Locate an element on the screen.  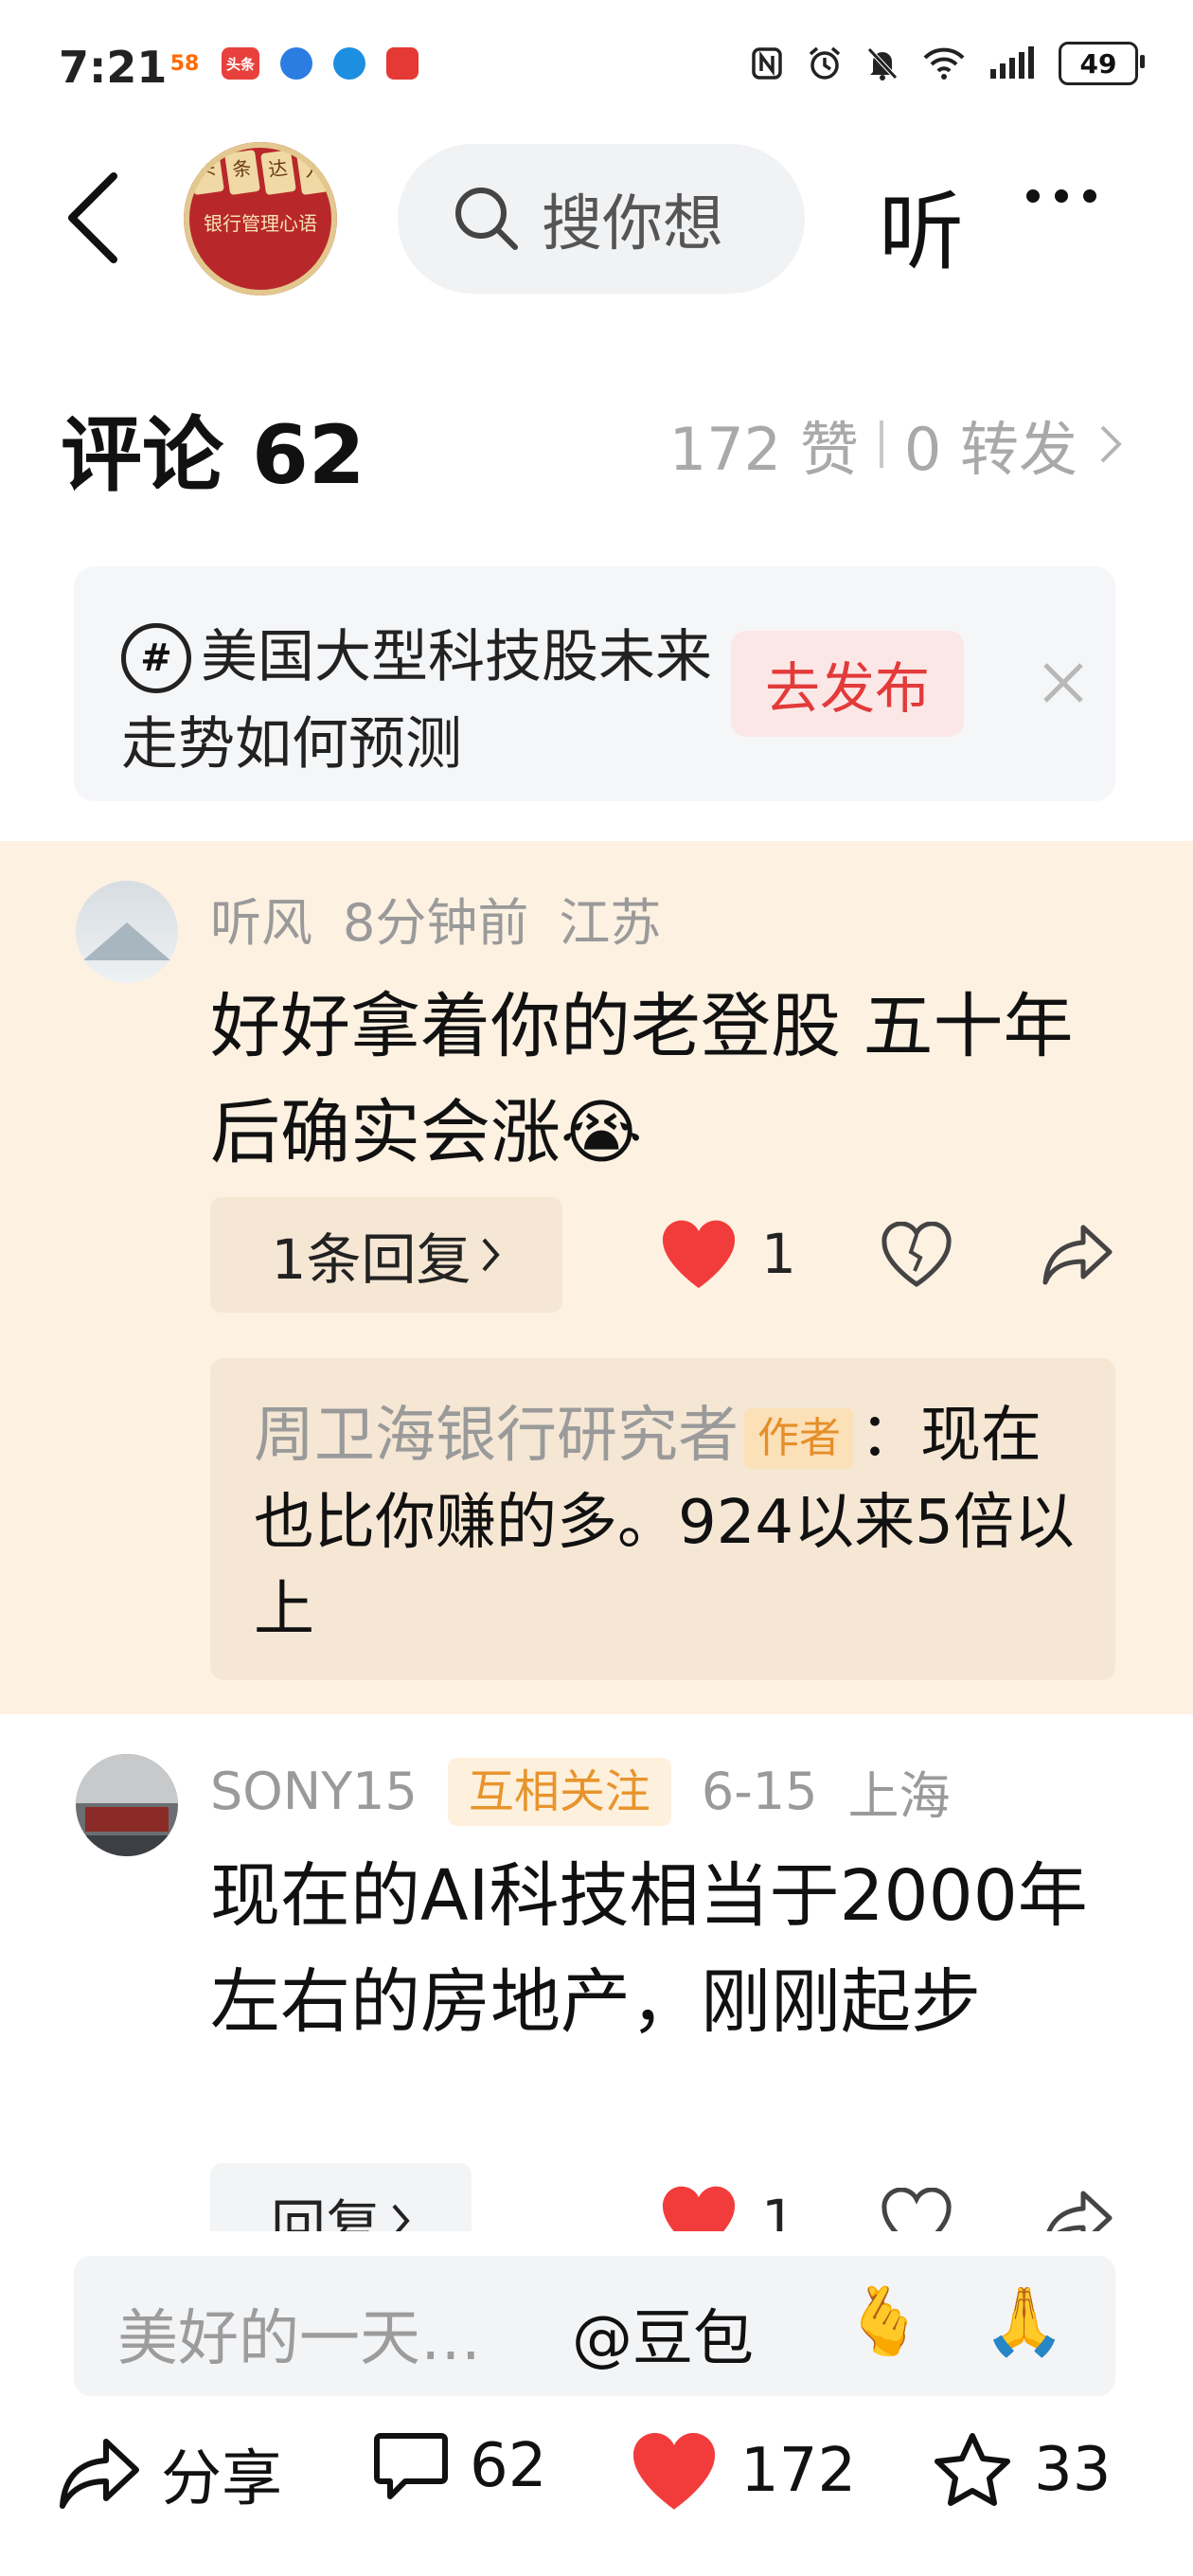
comment-meta: SONY15 互相关注 6-15 上海 is located at coordinates (580, 1791).